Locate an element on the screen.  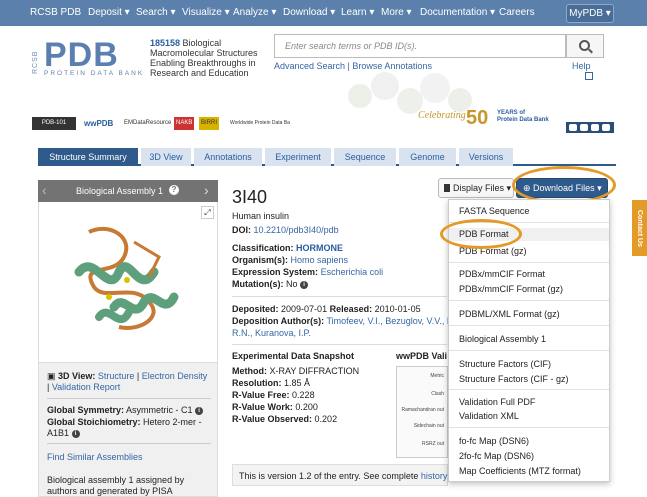
resolution-value: 1.85 Å is located at coordinates (297, 383).